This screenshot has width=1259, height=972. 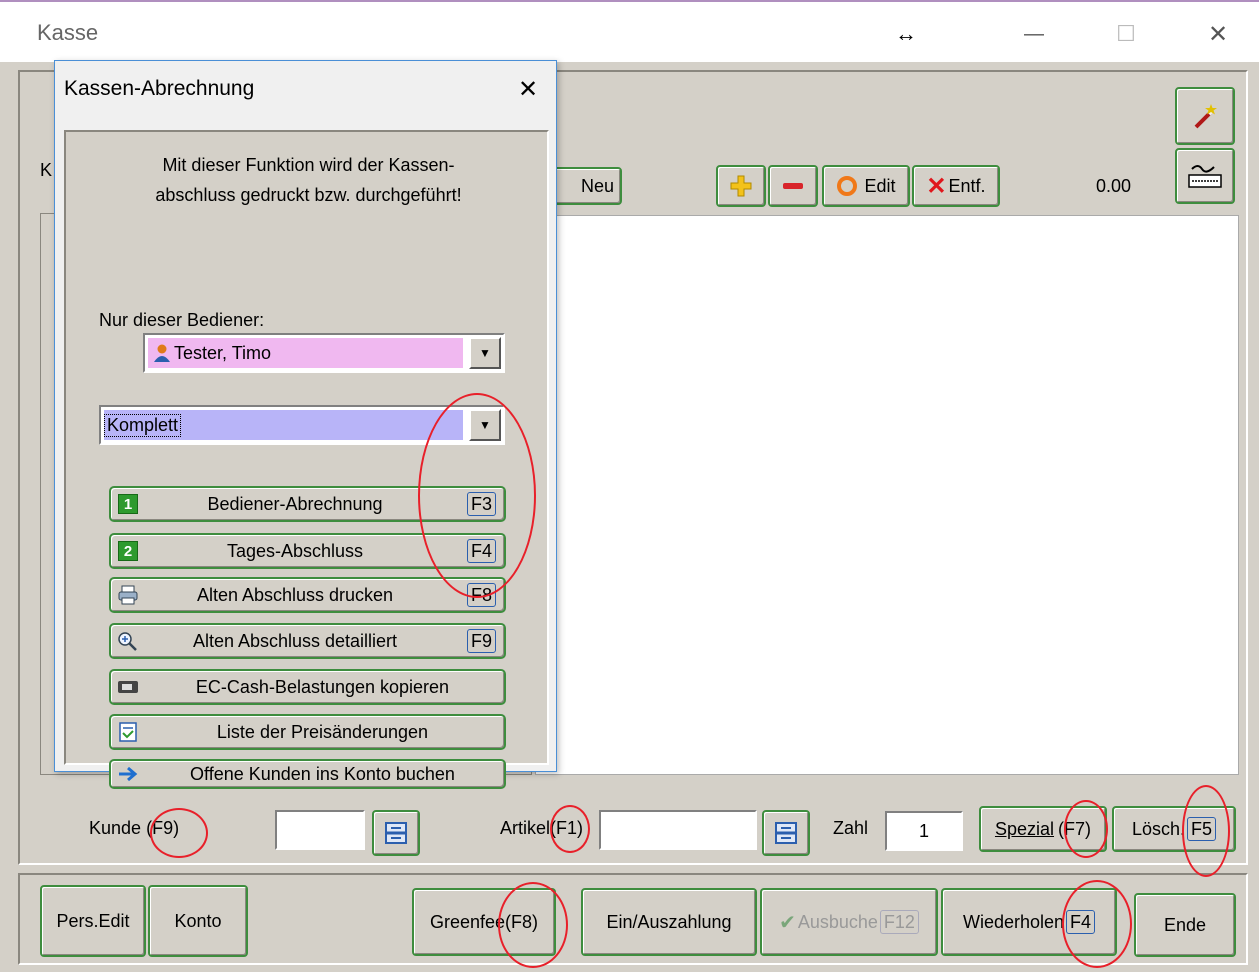 I want to click on plus-icon, so click(x=741, y=186).